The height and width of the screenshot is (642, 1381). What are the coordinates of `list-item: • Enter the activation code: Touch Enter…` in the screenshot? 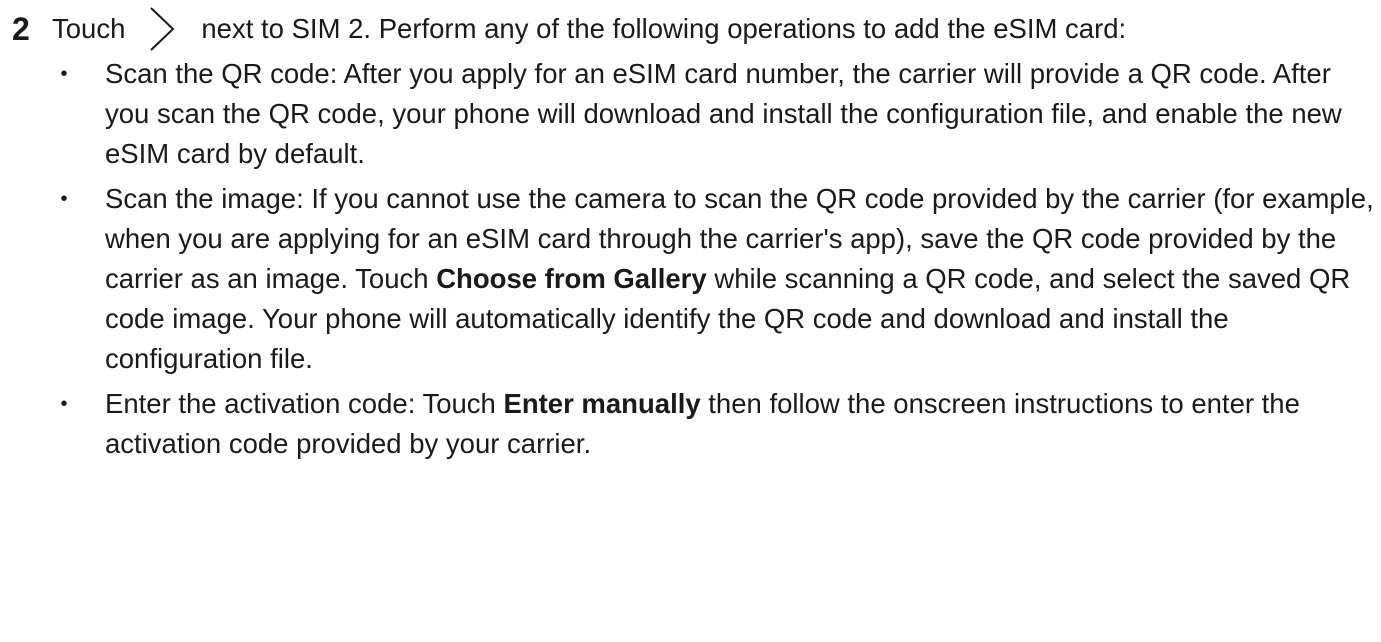 It's located at (694, 424).